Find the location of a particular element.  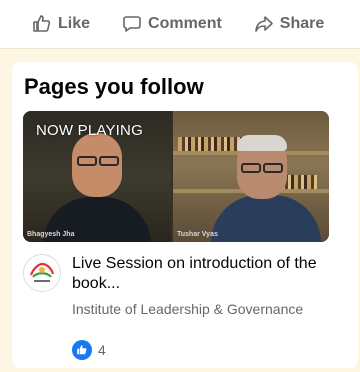

comment-button: Comment is located at coordinates (172, 24).